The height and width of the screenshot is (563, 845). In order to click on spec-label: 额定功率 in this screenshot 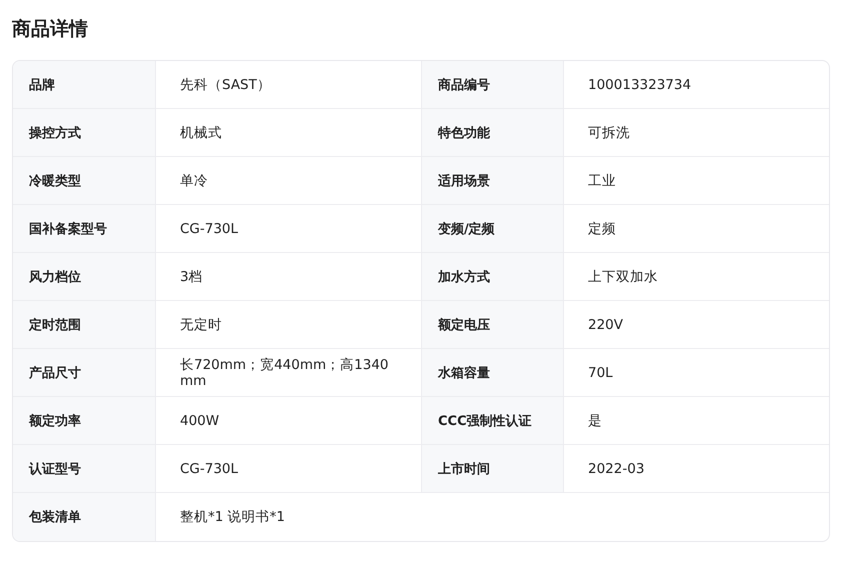, I will do `click(84, 421)`.